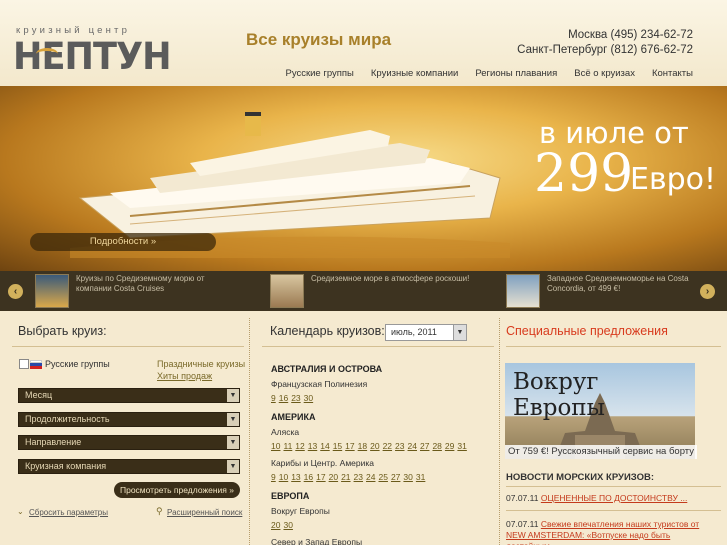 The height and width of the screenshot is (545, 727). What do you see at coordinates (362, 446) in the screenshot?
I see `date-link: 18` at bounding box center [362, 446].